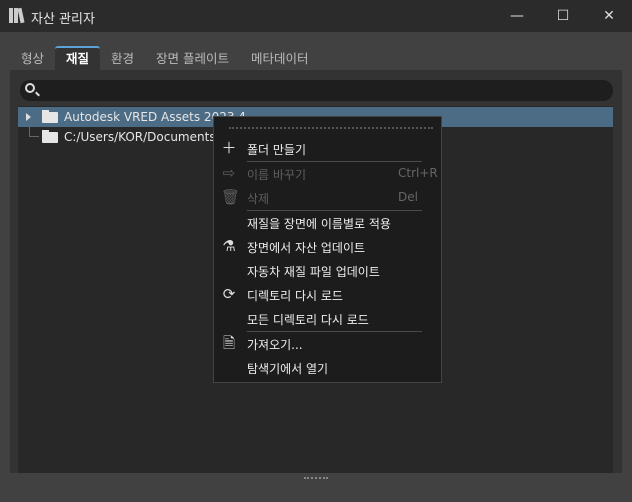 The width and height of the screenshot is (632, 502). I want to click on tab-environment: 환경, so click(122, 58).